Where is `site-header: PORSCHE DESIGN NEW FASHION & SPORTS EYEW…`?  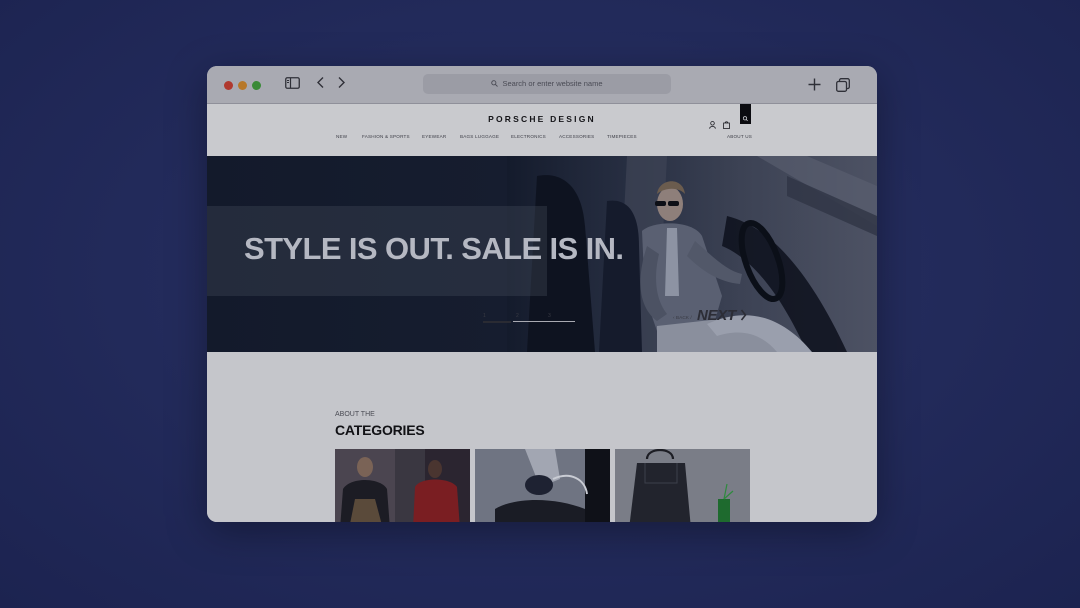 site-header: PORSCHE DESIGN NEW FASHION & SPORTS EYEW… is located at coordinates (542, 130).